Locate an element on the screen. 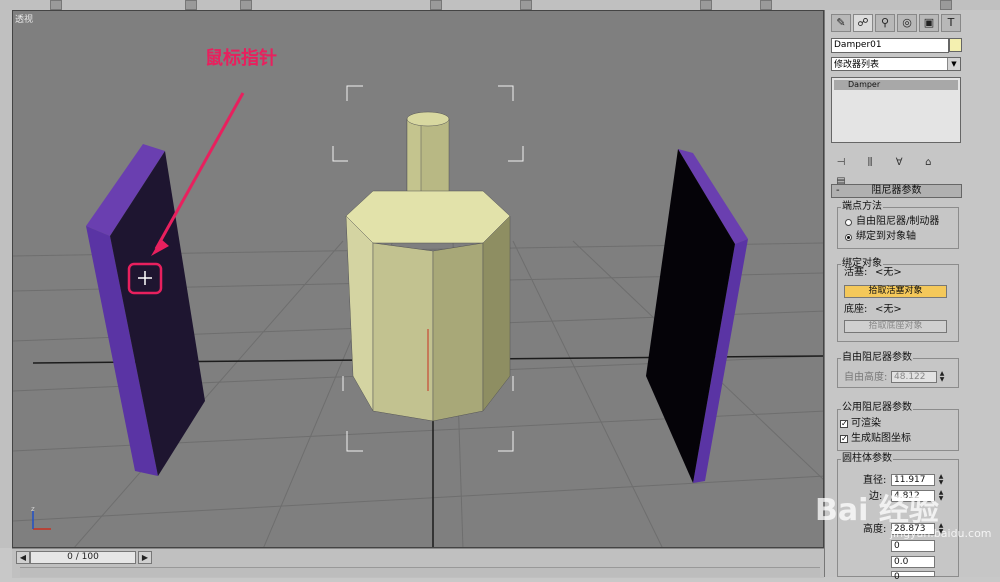 The height and width of the screenshot is (582, 1000). gen-mapping-label: 生成贴图坐标 is located at coordinates (881, 438).